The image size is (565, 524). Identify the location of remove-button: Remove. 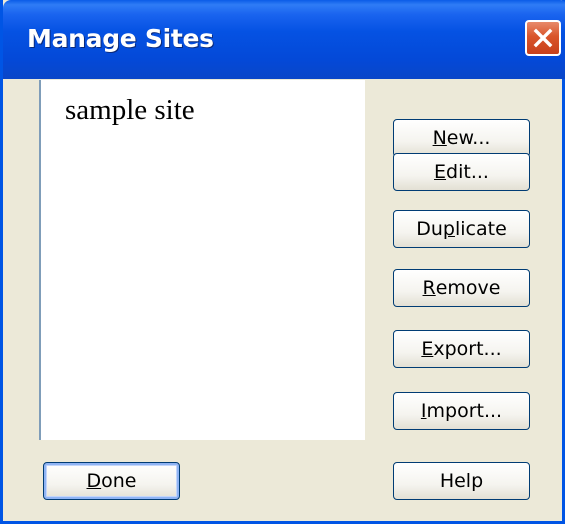
(461, 288).